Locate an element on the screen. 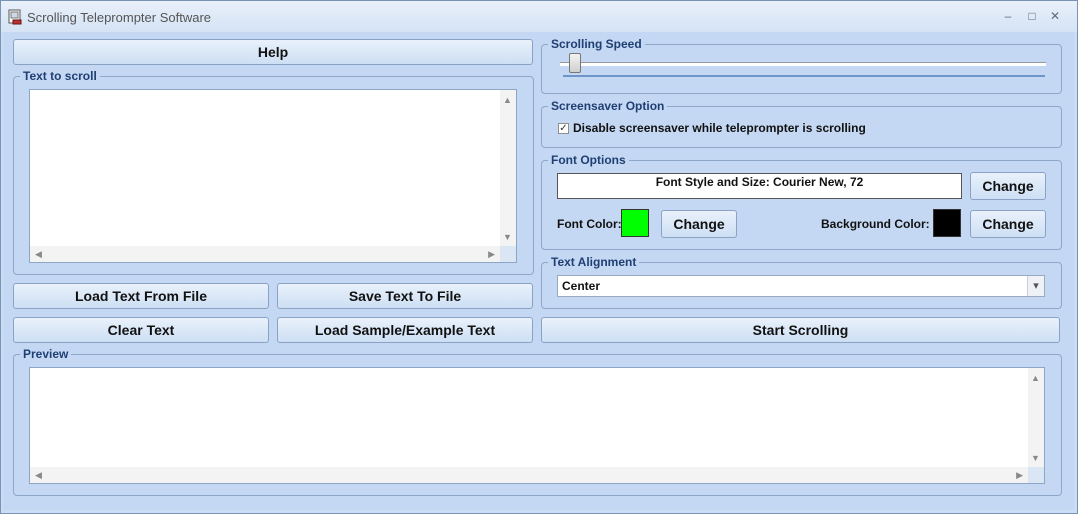 The image size is (1078, 514). preview-label: Preview is located at coordinates (46, 354).